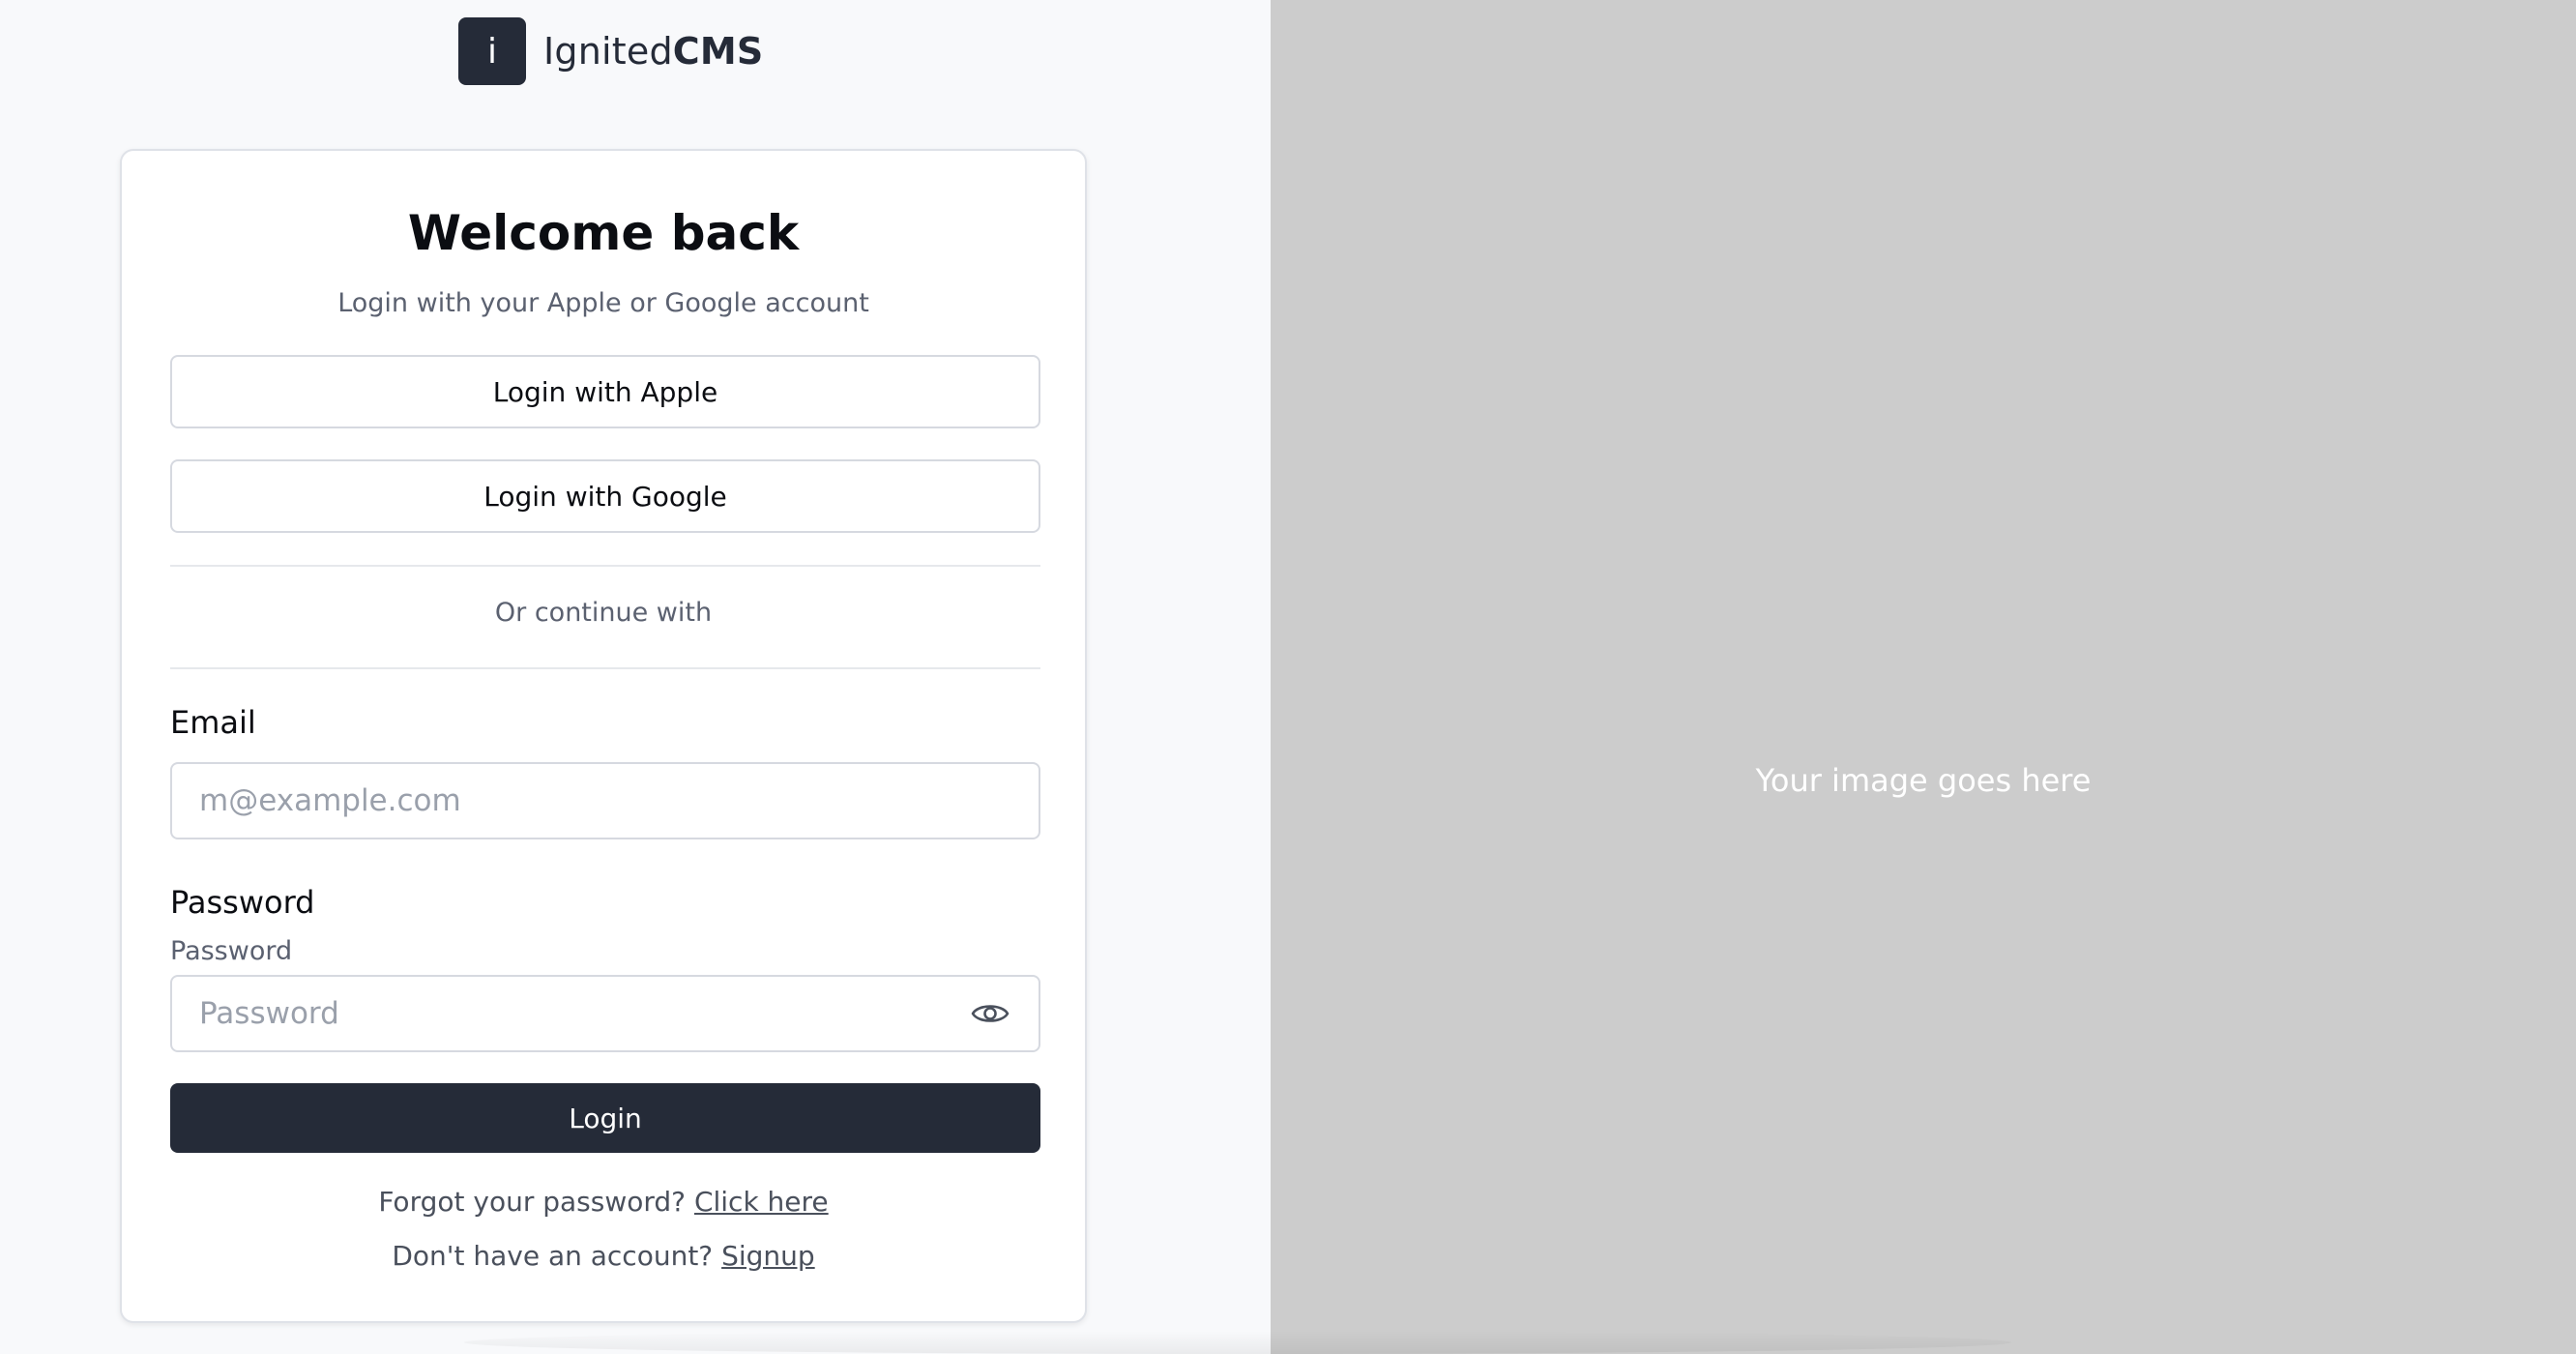 The image size is (2576, 1354). I want to click on card-subtitle: Login with your Apple or Google account, so click(603, 303).